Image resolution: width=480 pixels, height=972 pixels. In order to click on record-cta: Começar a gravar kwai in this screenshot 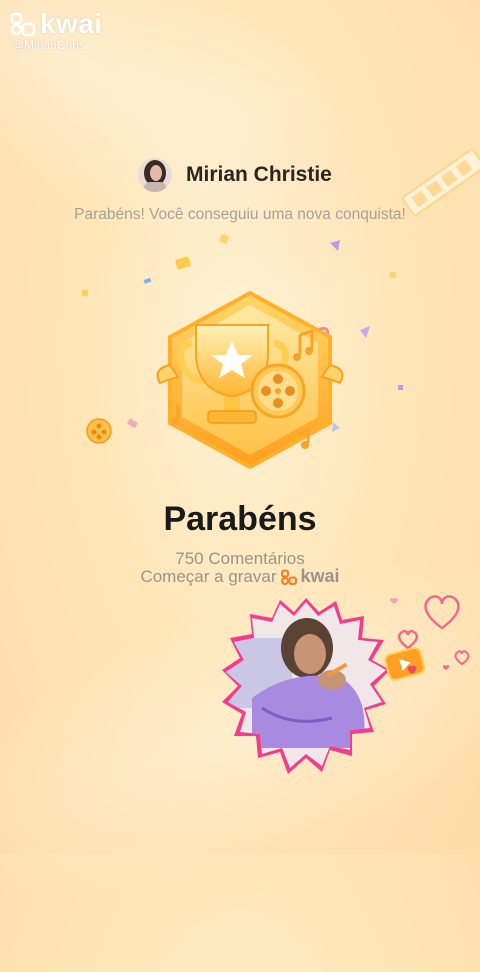, I will do `click(240, 576)`.